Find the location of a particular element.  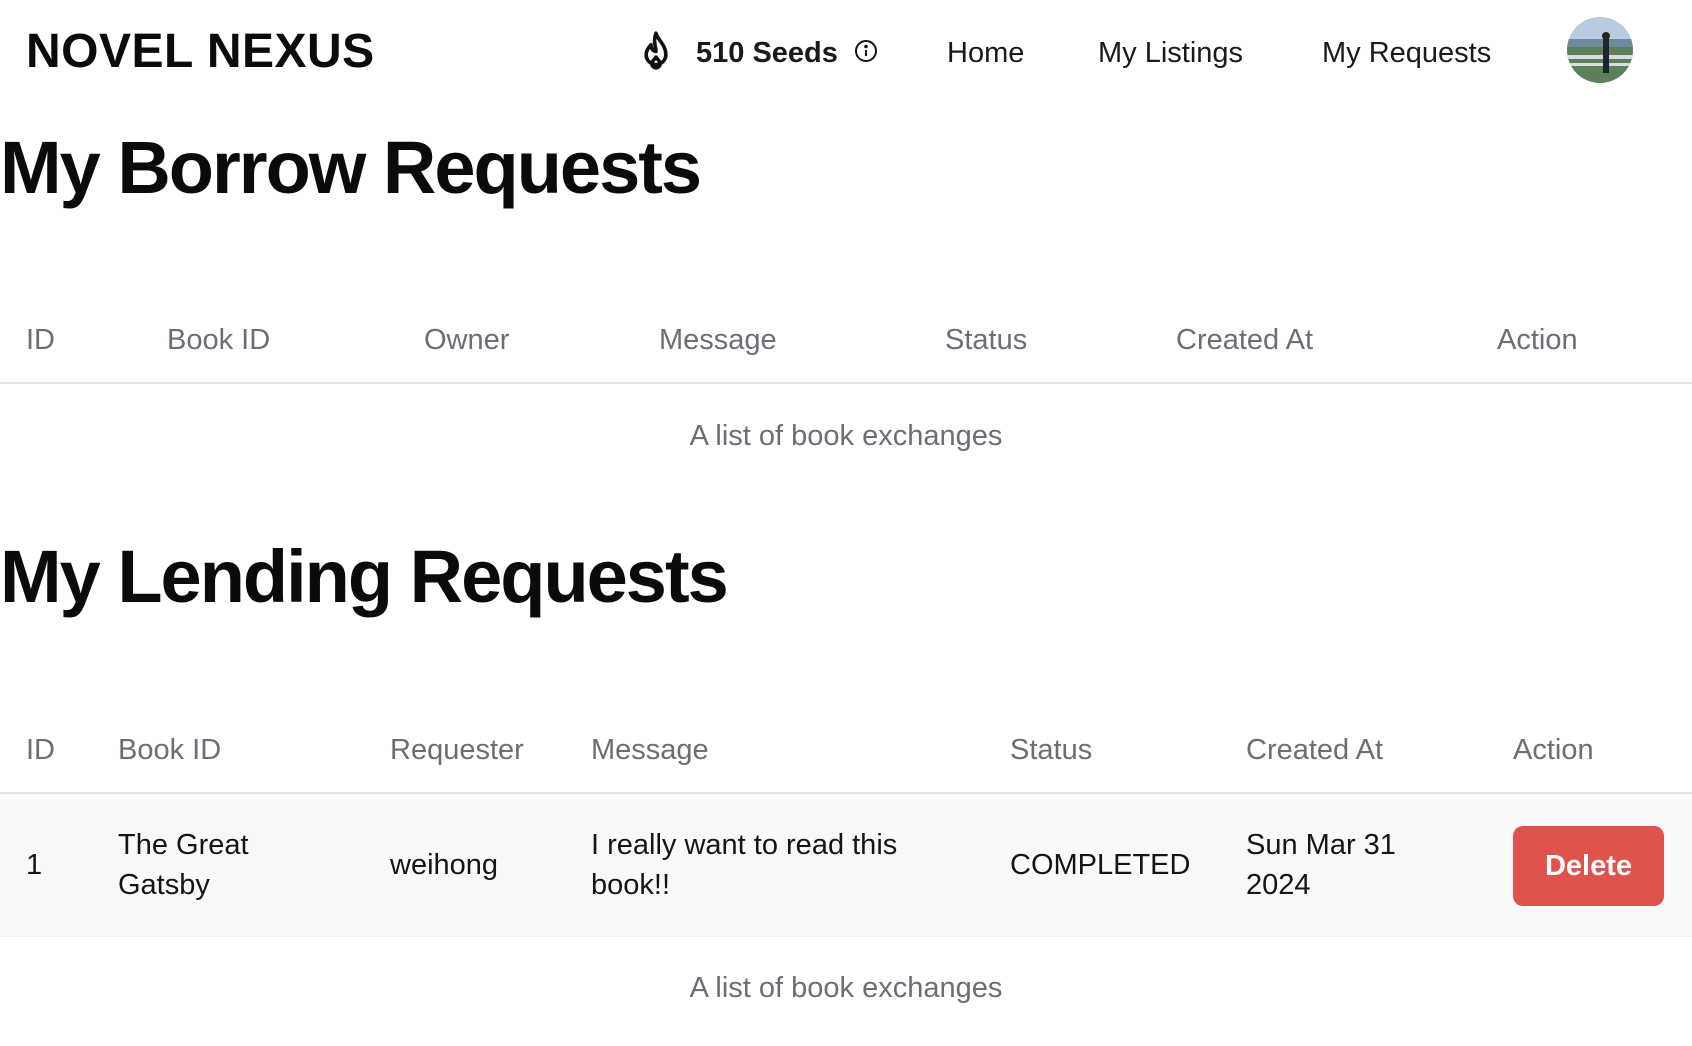

lending-requests-title: My Lending Requests is located at coordinates (364, 576).